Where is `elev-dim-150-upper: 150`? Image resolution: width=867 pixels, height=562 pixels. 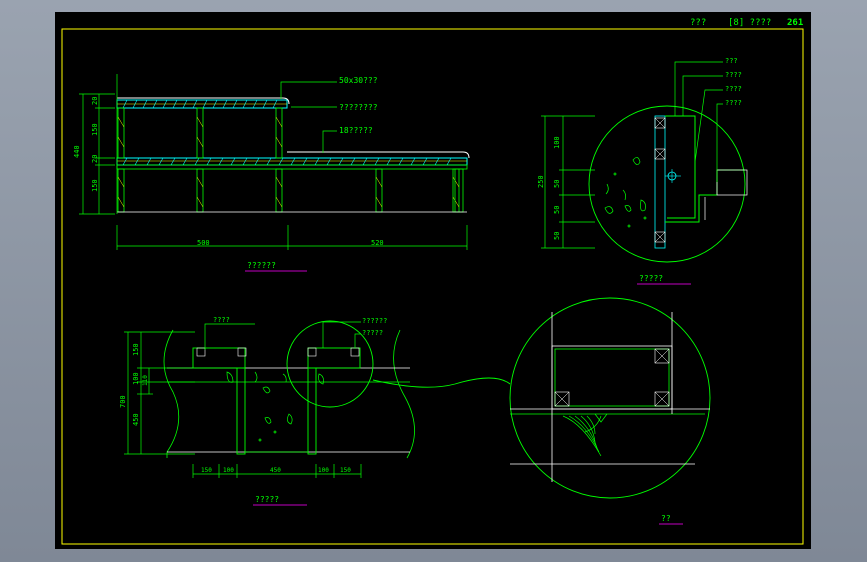 elev-dim-150-upper: 150 is located at coordinates (95, 129).